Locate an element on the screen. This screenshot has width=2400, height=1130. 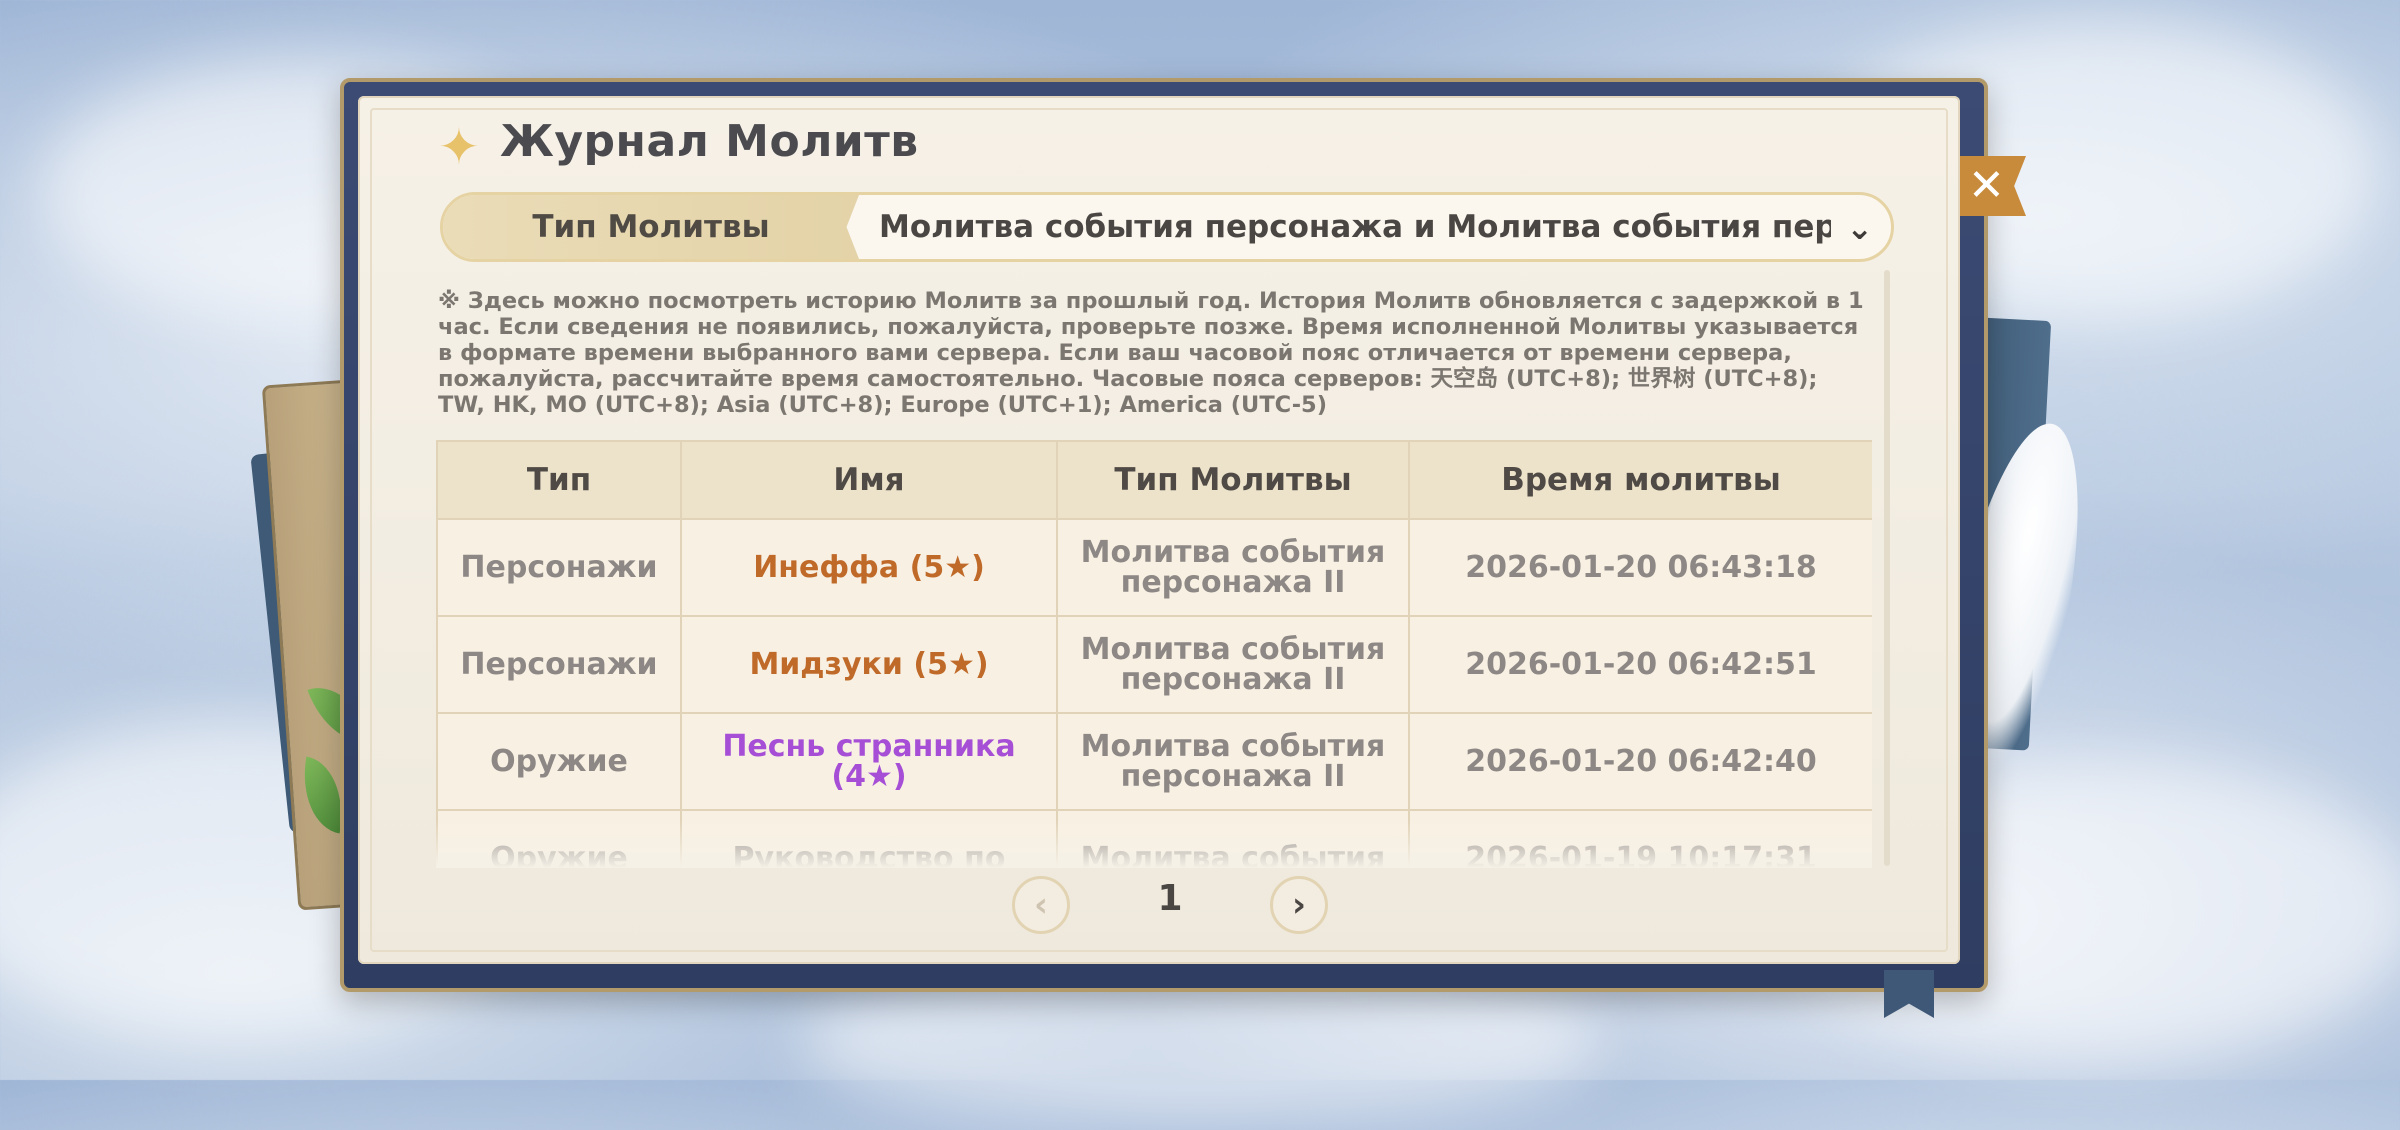
chevron-left-icon: ‹ is located at coordinates (1040, 905).